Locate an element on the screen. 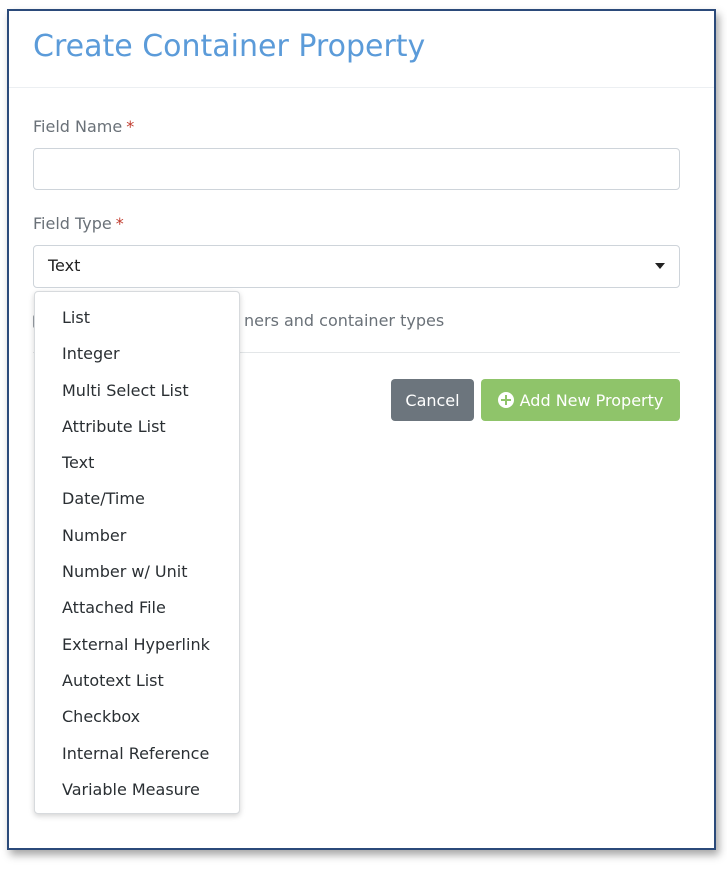 The width and height of the screenshot is (727, 869). dialog-title: Create Container Property is located at coordinates (229, 46).